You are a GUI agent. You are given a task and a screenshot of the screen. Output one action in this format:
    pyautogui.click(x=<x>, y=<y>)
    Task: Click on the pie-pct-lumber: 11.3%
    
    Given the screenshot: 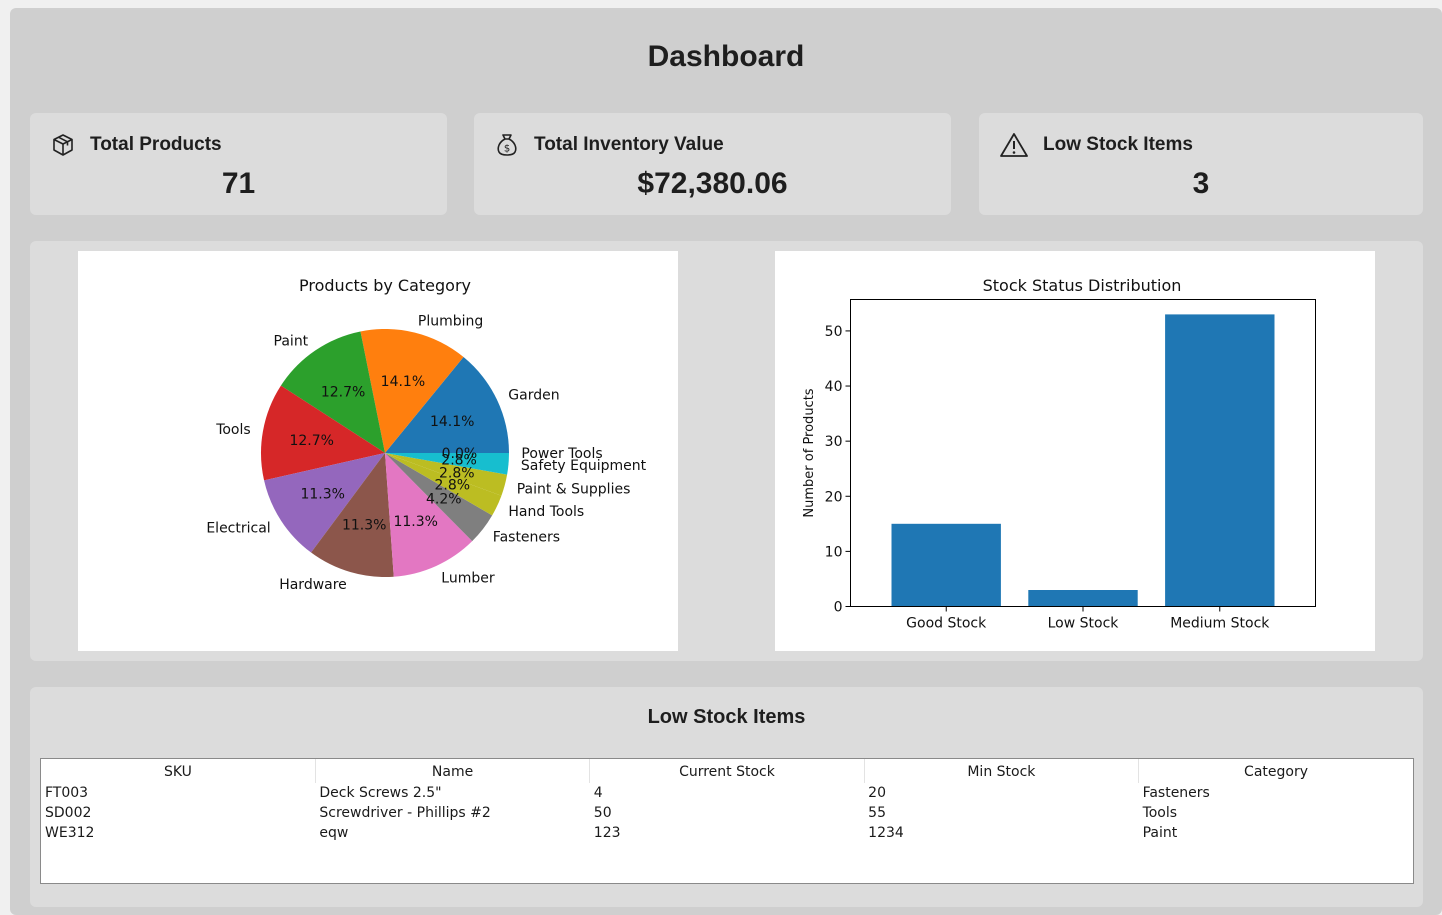 What is the action you would take?
    pyautogui.click(x=415, y=522)
    